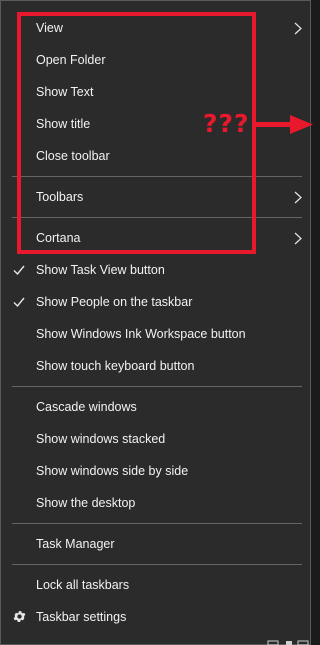 The image size is (320, 645). What do you see at coordinates (75, 544) in the screenshot?
I see `menu-item-label: Task Manager` at bounding box center [75, 544].